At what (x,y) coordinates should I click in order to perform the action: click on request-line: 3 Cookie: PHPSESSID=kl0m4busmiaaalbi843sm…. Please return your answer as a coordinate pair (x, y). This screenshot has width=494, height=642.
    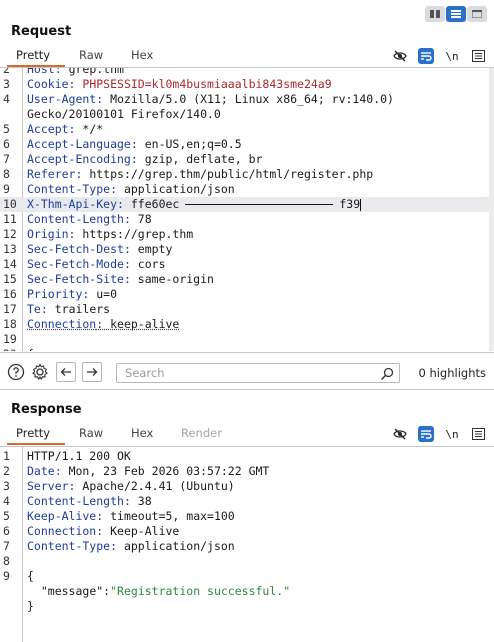
    Looking at the image, I should click on (167, 84).